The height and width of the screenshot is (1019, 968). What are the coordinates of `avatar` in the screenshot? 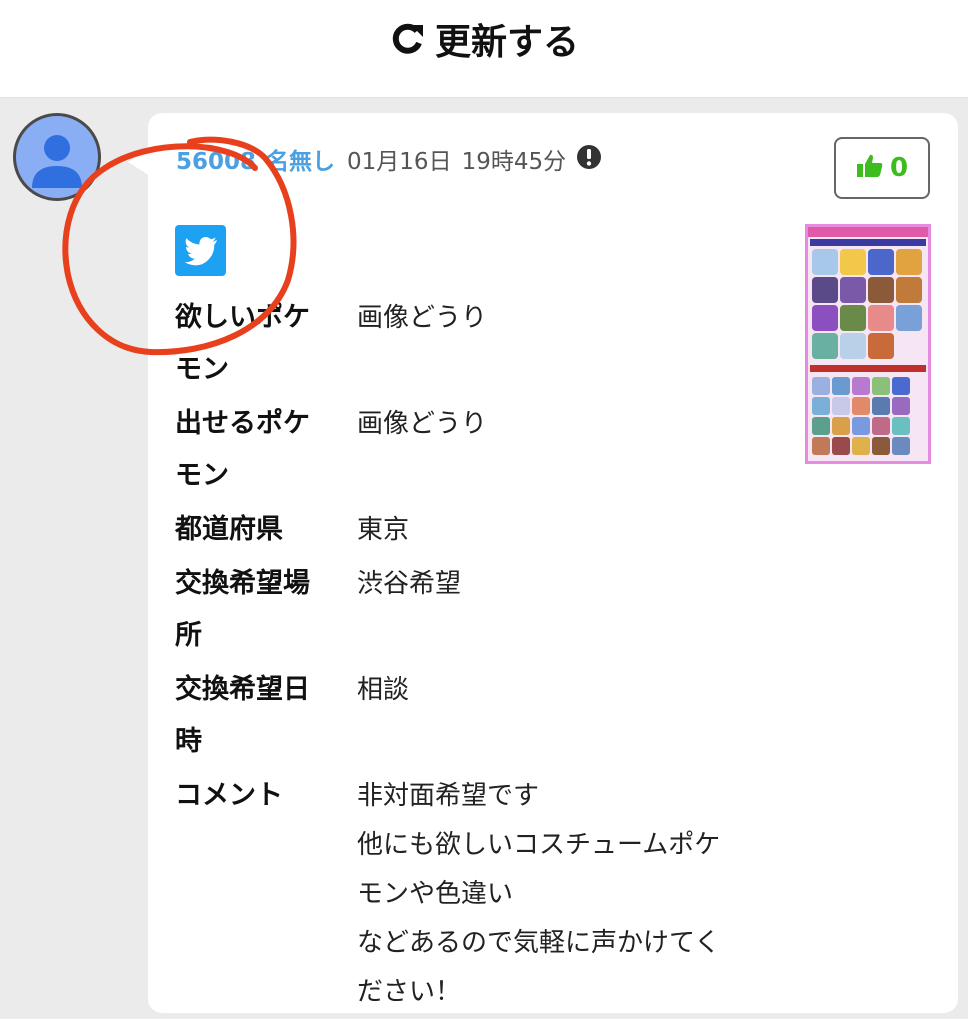 It's located at (57, 157).